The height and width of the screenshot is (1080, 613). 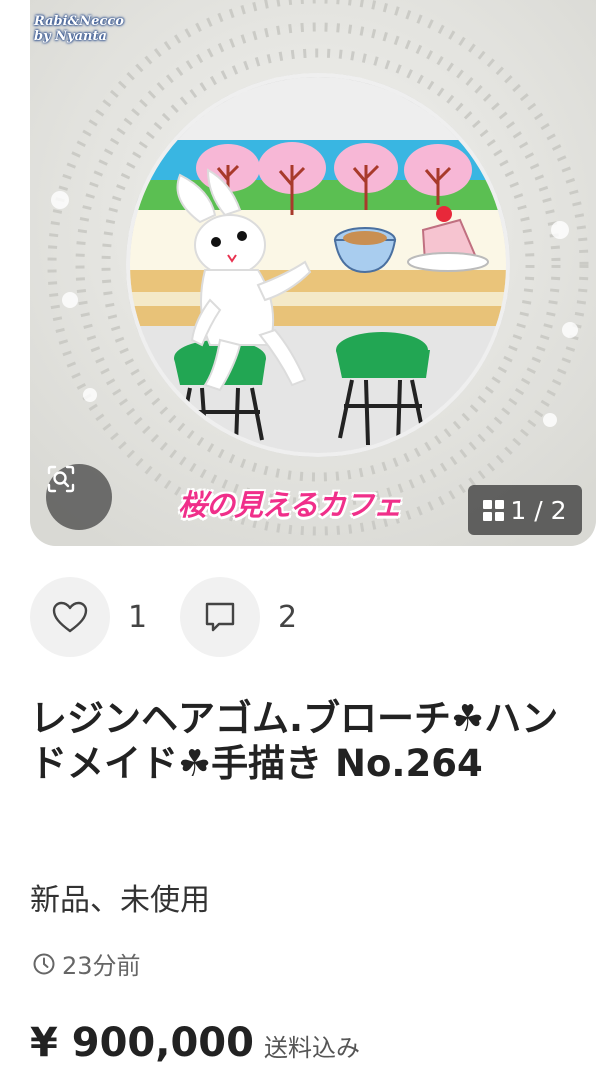 What do you see at coordinates (290, 505) in the screenshot?
I see `image-caption: 桜の見えるカフェ` at bounding box center [290, 505].